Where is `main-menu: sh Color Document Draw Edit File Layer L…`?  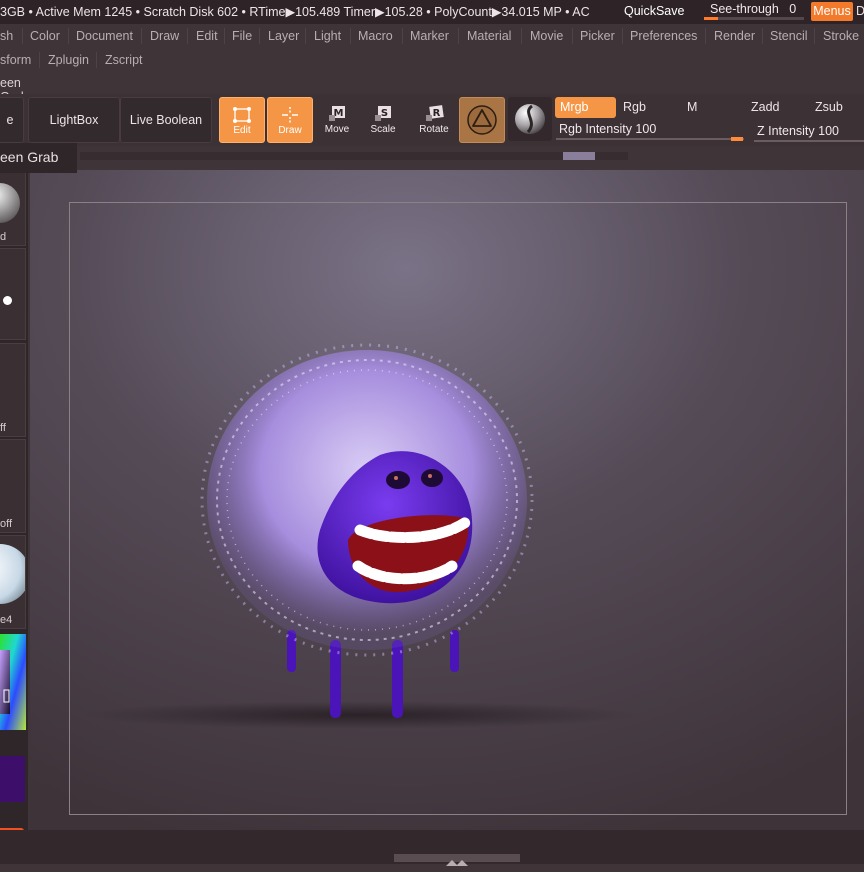
main-menu: sh Color Document Draw Edit File Layer L… is located at coordinates (432, 36).